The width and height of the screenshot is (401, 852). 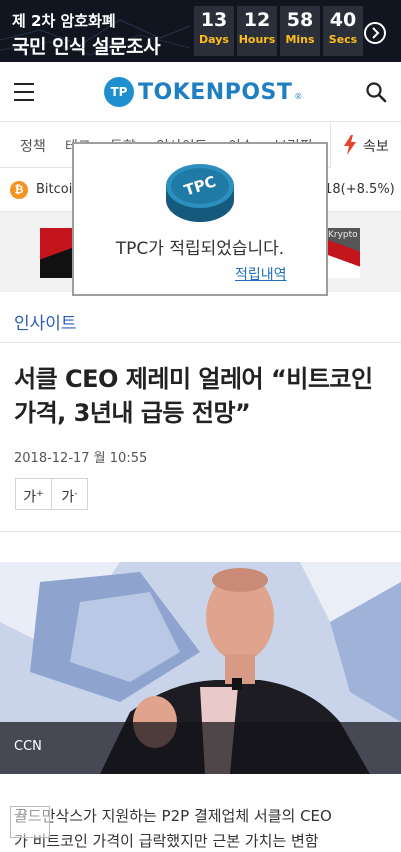 I want to click on countdown-days: 13 Days, so click(x=214, y=31).